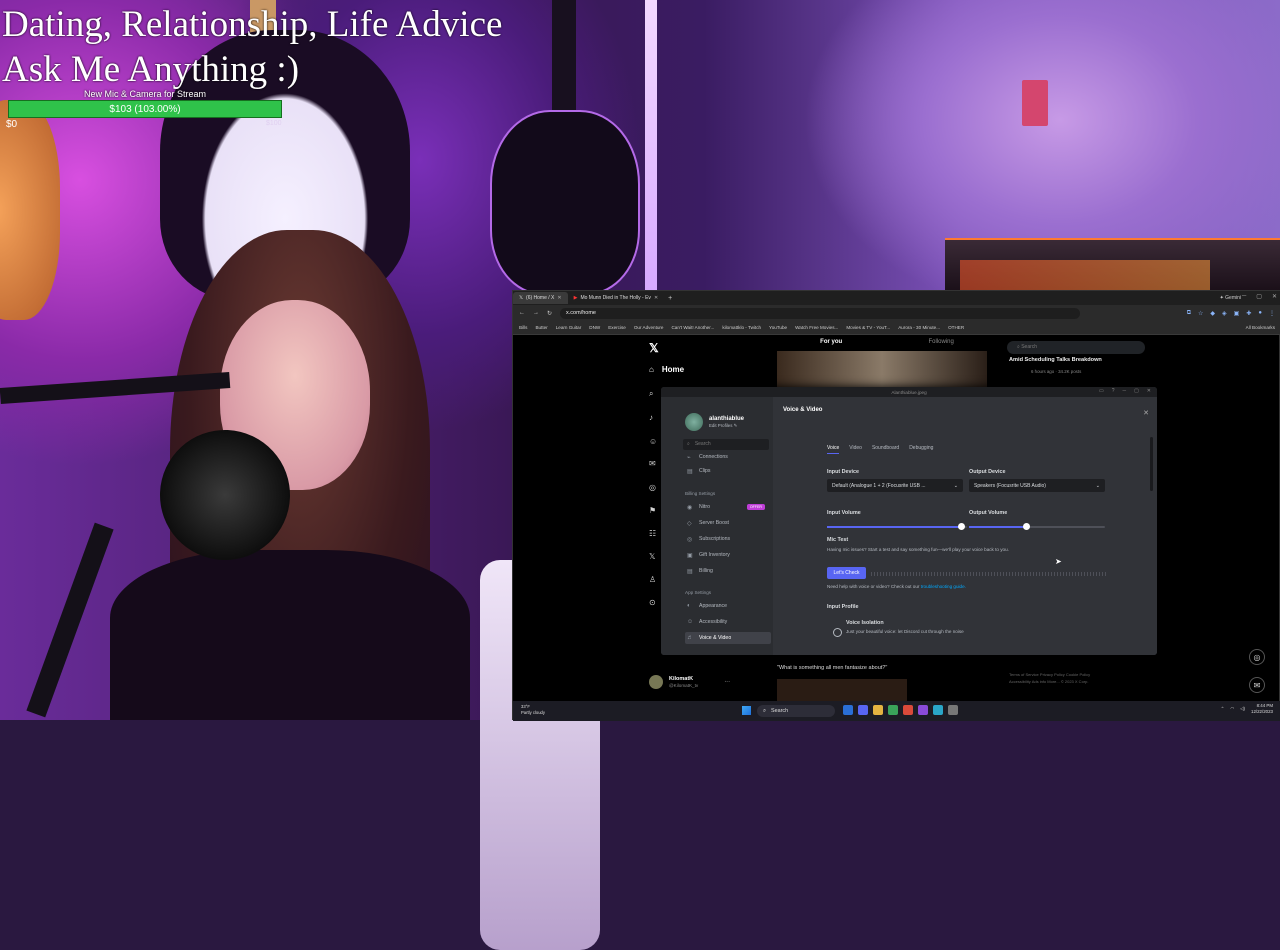 This screenshot has width=1280, height=950. I want to click on bookmark-item: Learn Guitar, so click(569, 327).